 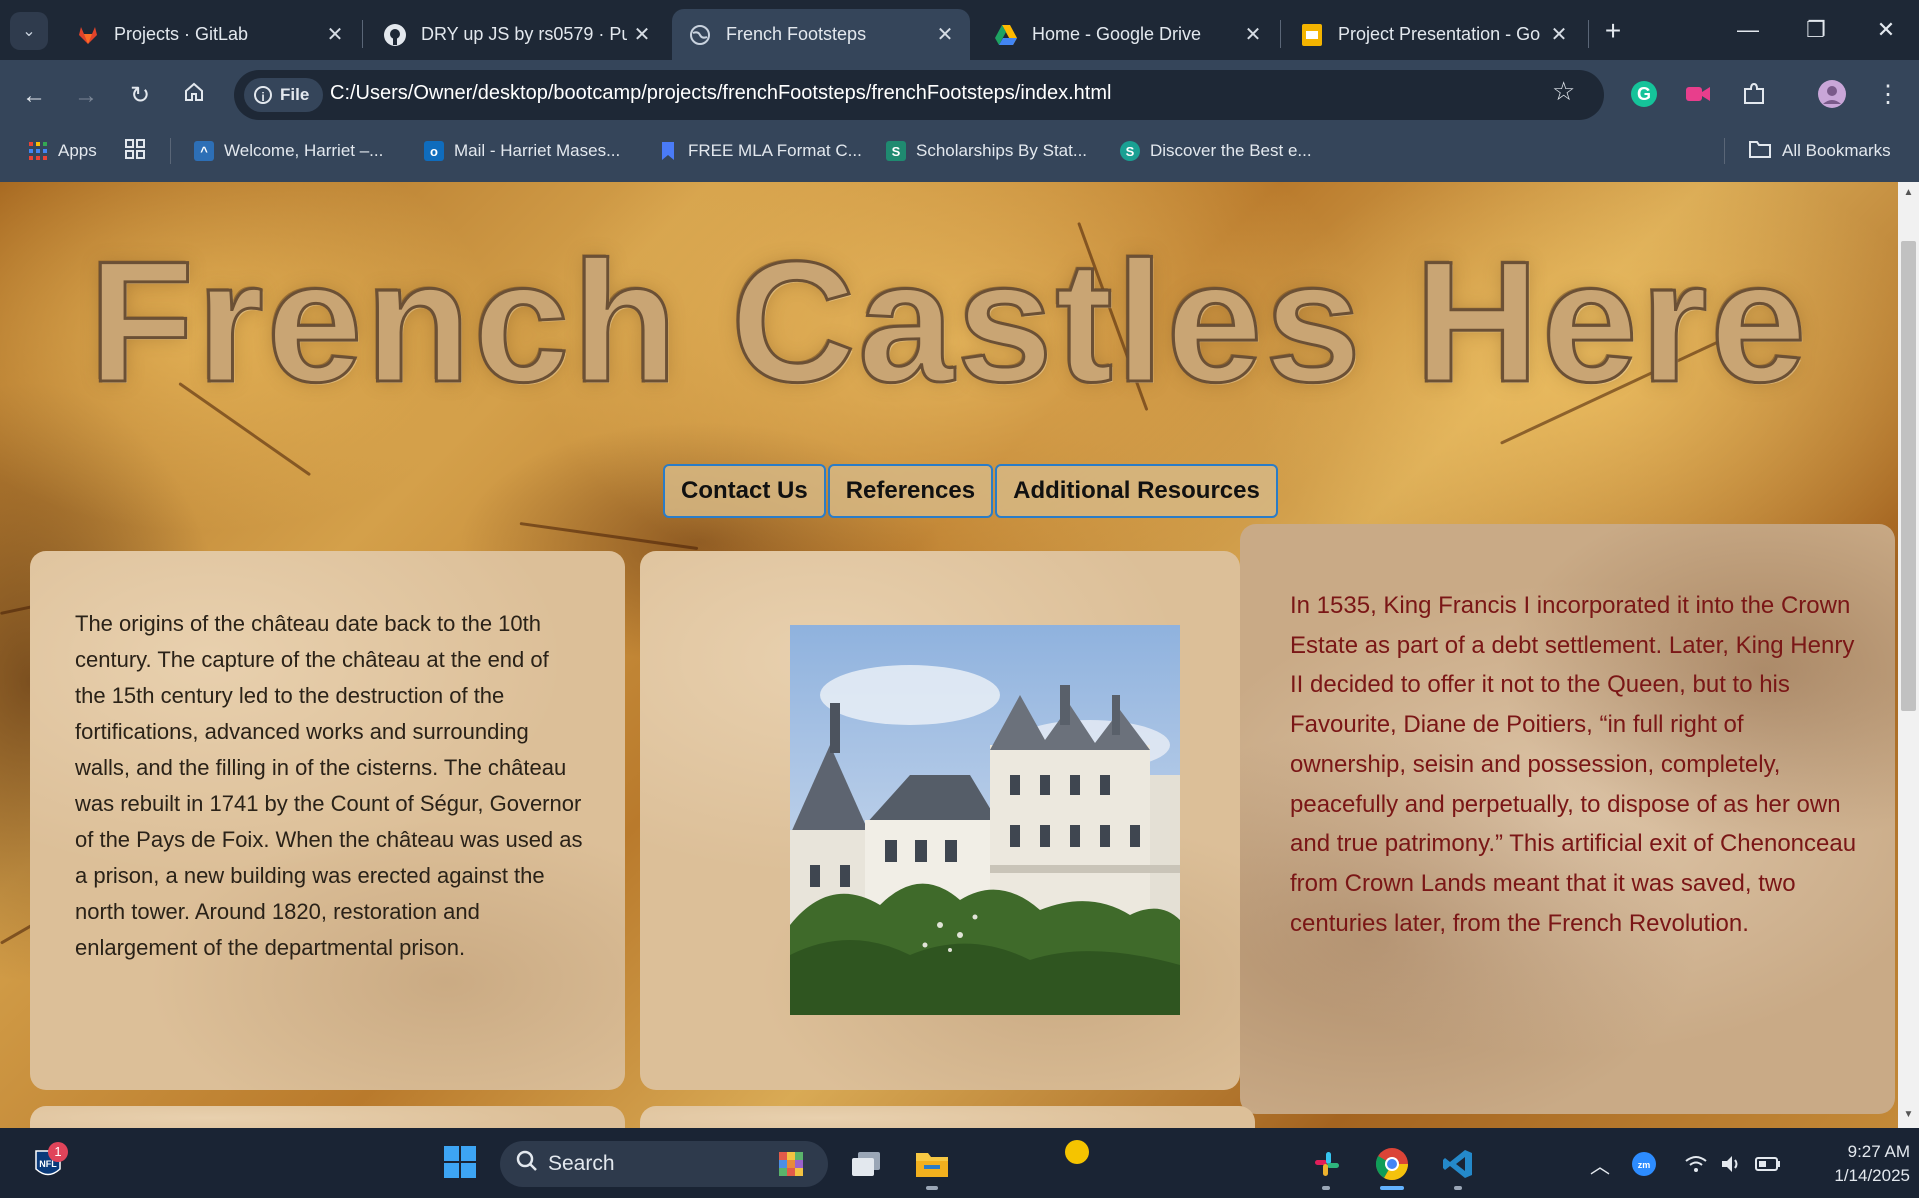 I want to click on tab-divider, so click(x=362, y=34).